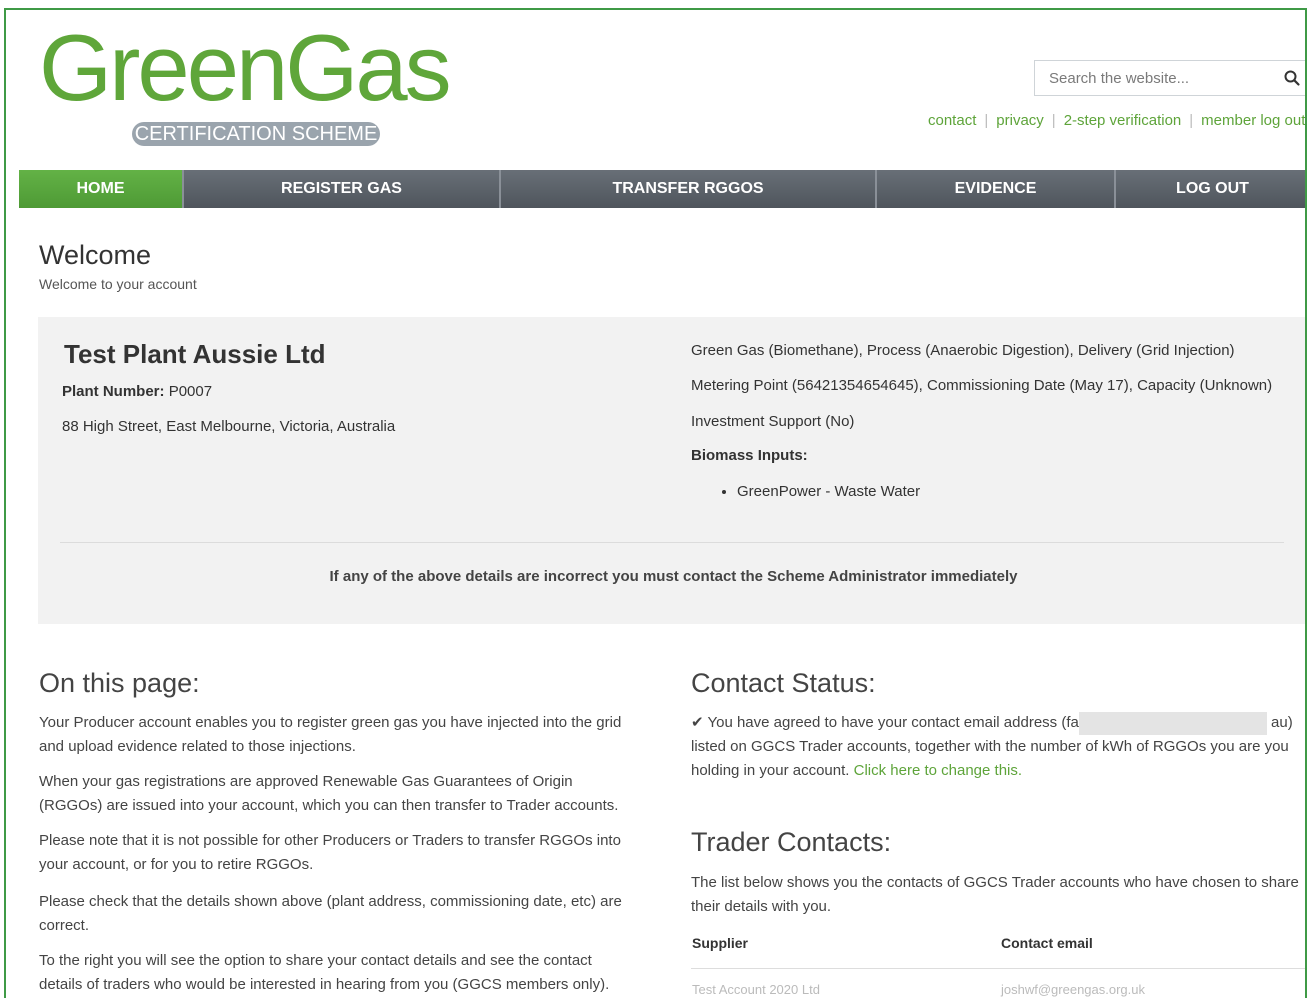  Describe the element at coordinates (95, 255) in the screenshot. I see `page-title: Welcome` at that location.